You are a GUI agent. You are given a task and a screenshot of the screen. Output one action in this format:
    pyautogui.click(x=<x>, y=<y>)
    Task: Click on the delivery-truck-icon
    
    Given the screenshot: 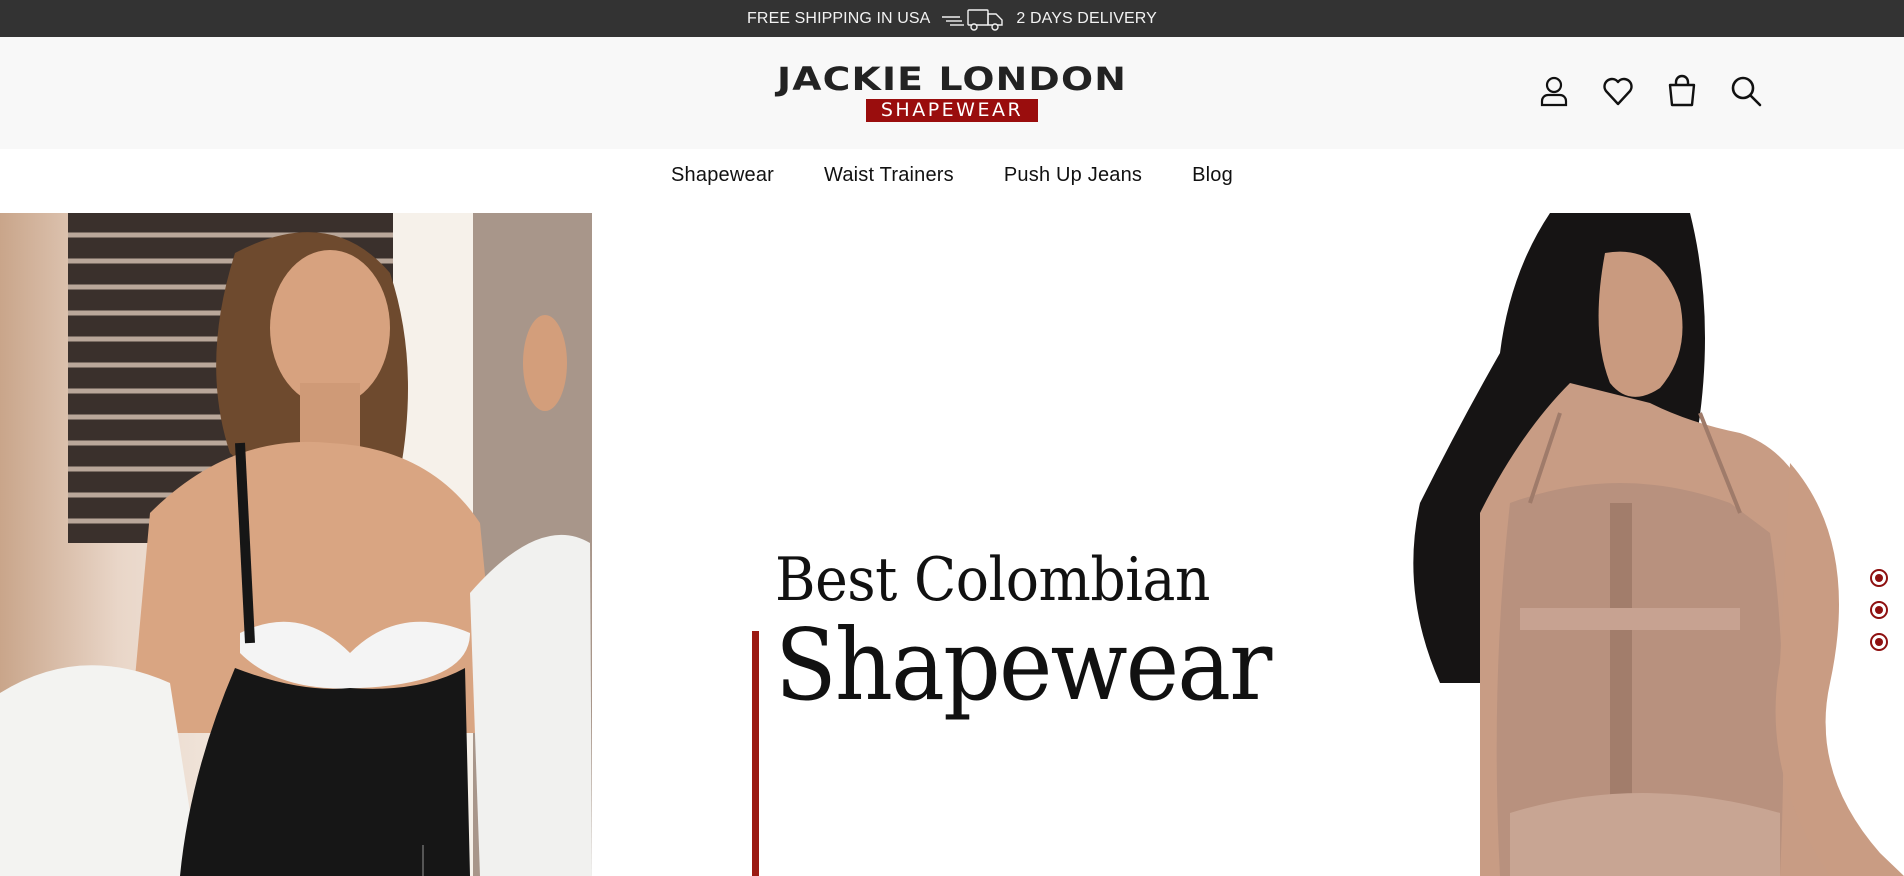 What is the action you would take?
    pyautogui.click(x=973, y=19)
    